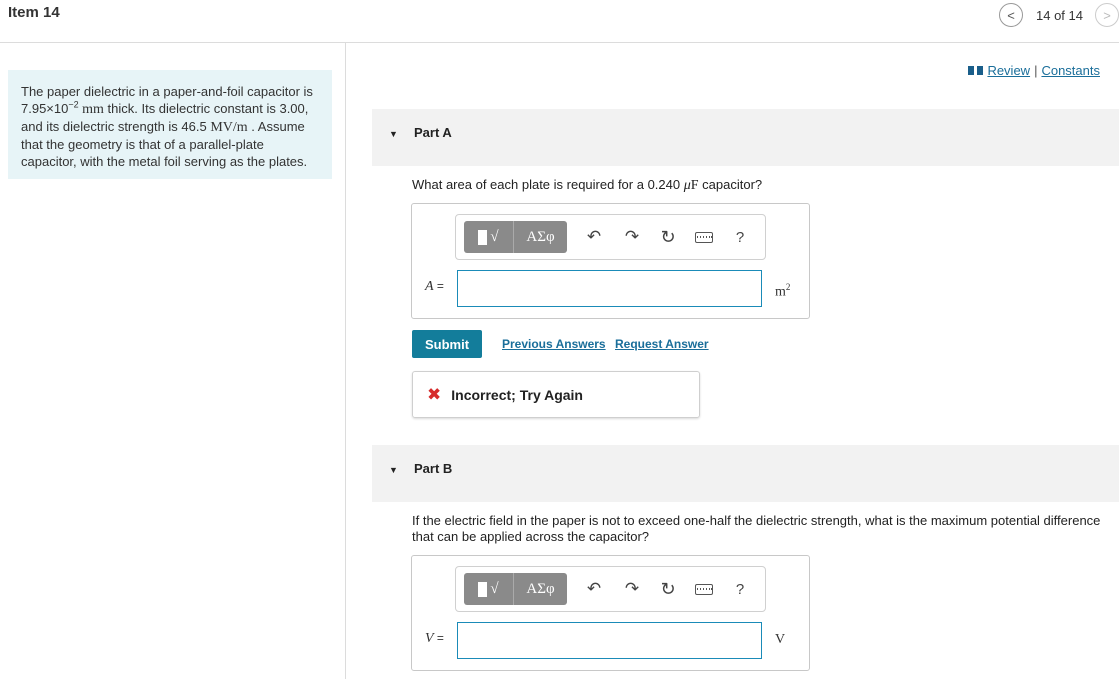 Image resolution: width=1119 pixels, height=679 pixels. What do you see at coordinates (429, 286) in the screenshot?
I see `variable-symbol: A` at bounding box center [429, 286].